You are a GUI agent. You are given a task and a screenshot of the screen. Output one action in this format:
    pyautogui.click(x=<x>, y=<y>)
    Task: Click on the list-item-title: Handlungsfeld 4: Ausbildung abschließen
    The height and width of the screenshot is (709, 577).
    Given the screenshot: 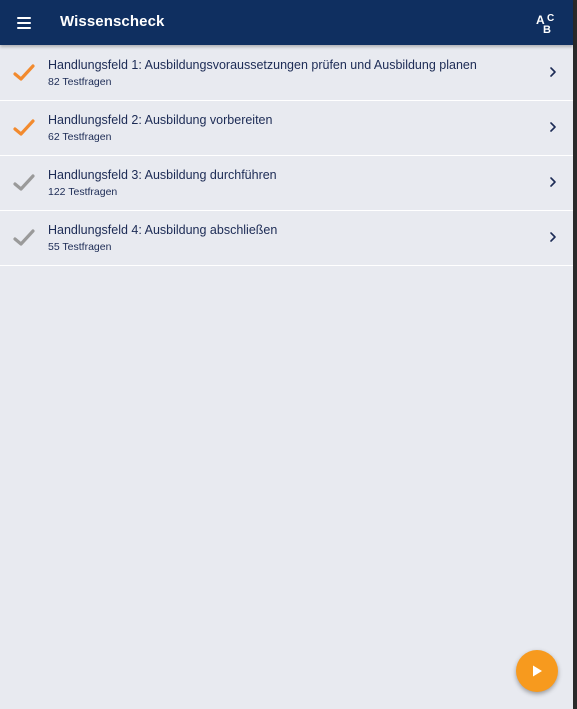 What is the action you would take?
    pyautogui.click(x=163, y=230)
    